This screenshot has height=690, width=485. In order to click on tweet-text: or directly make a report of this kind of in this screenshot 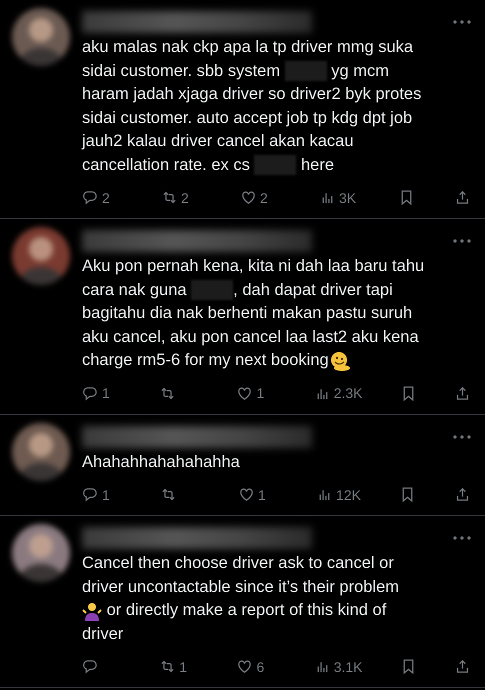, I will do `click(246, 610)`.